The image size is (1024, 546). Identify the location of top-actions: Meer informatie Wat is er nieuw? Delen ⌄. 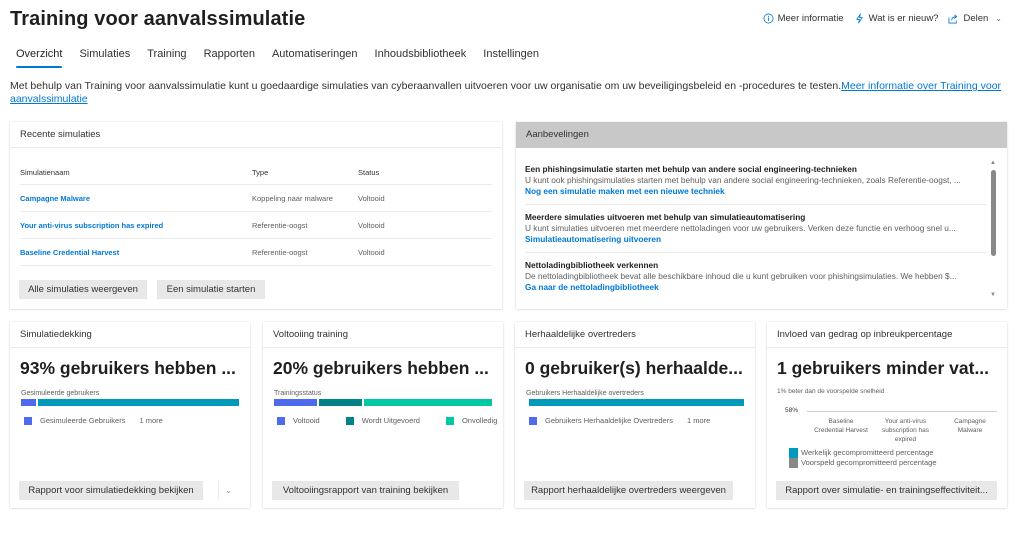
(882, 18).